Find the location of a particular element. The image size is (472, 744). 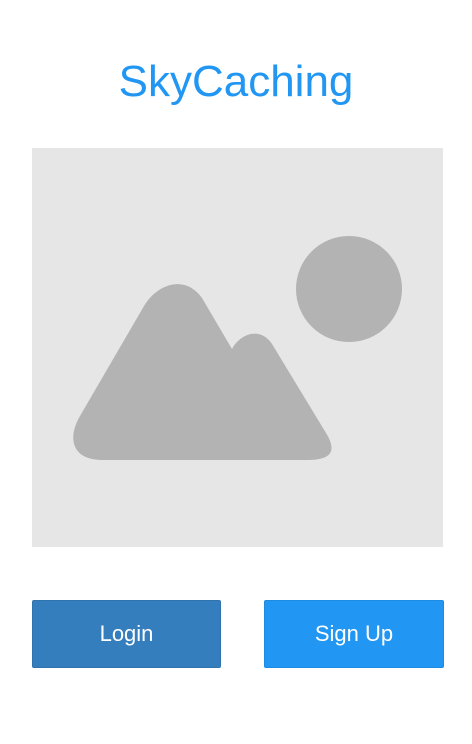

sign-up-button: Sign Up is located at coordinates (354, 634).